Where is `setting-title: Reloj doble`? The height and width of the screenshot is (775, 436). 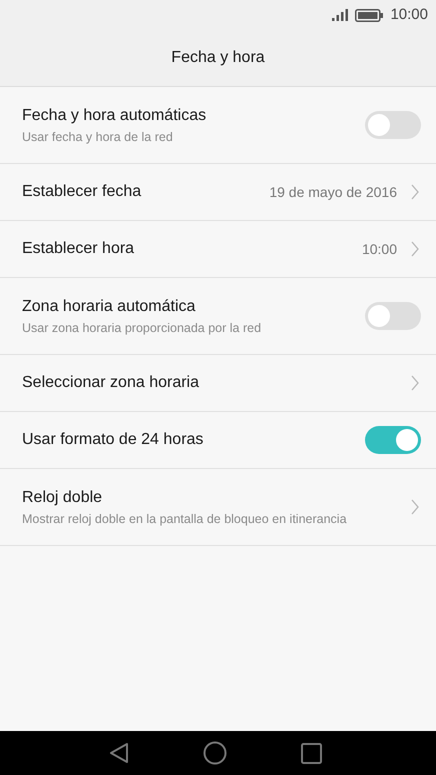
setting-title: Reloj doble is located at coordinates (63, 498).